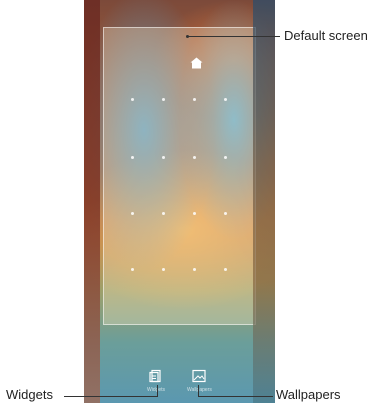  Describe the element at coordinates (326, 35) in the screenshot. I see `callout-label-default-screen: Default screen` at that location.